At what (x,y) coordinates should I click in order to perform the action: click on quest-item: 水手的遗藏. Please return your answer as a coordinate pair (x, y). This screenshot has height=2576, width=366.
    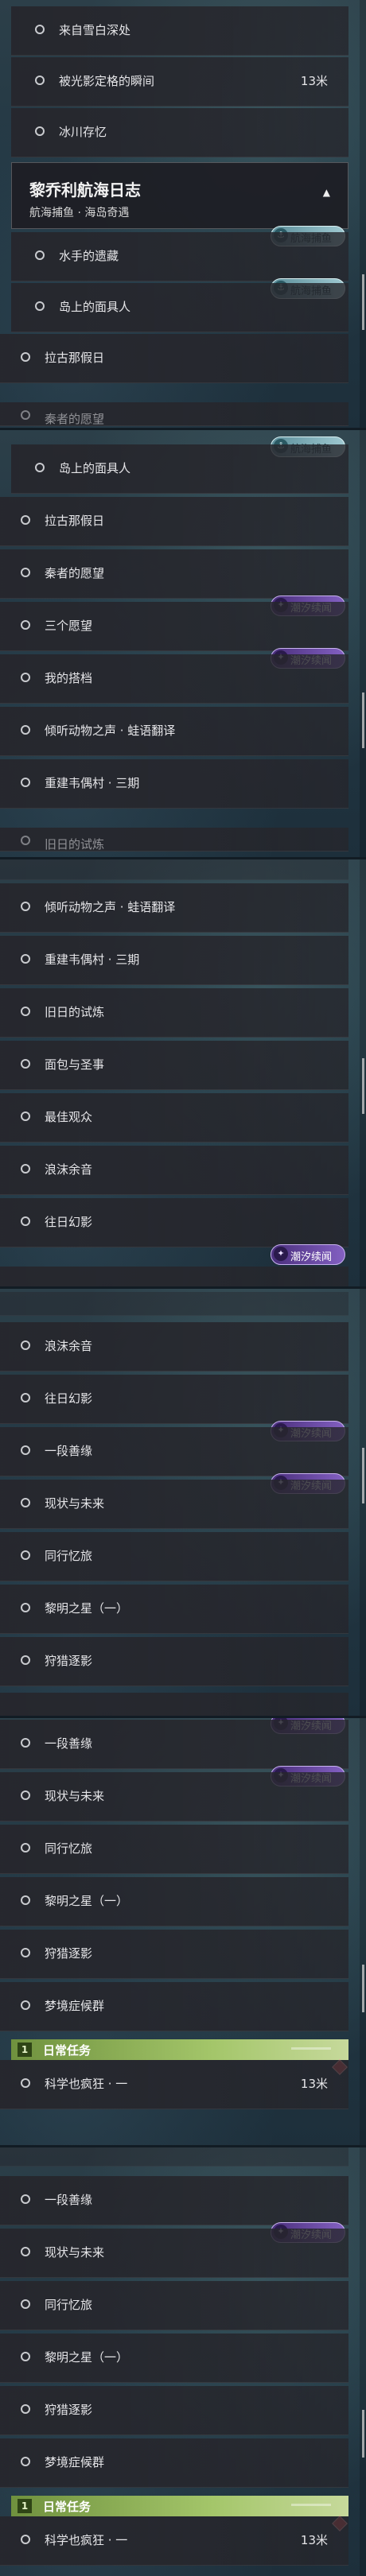
    Looking at the image, I should click on (179, 256).